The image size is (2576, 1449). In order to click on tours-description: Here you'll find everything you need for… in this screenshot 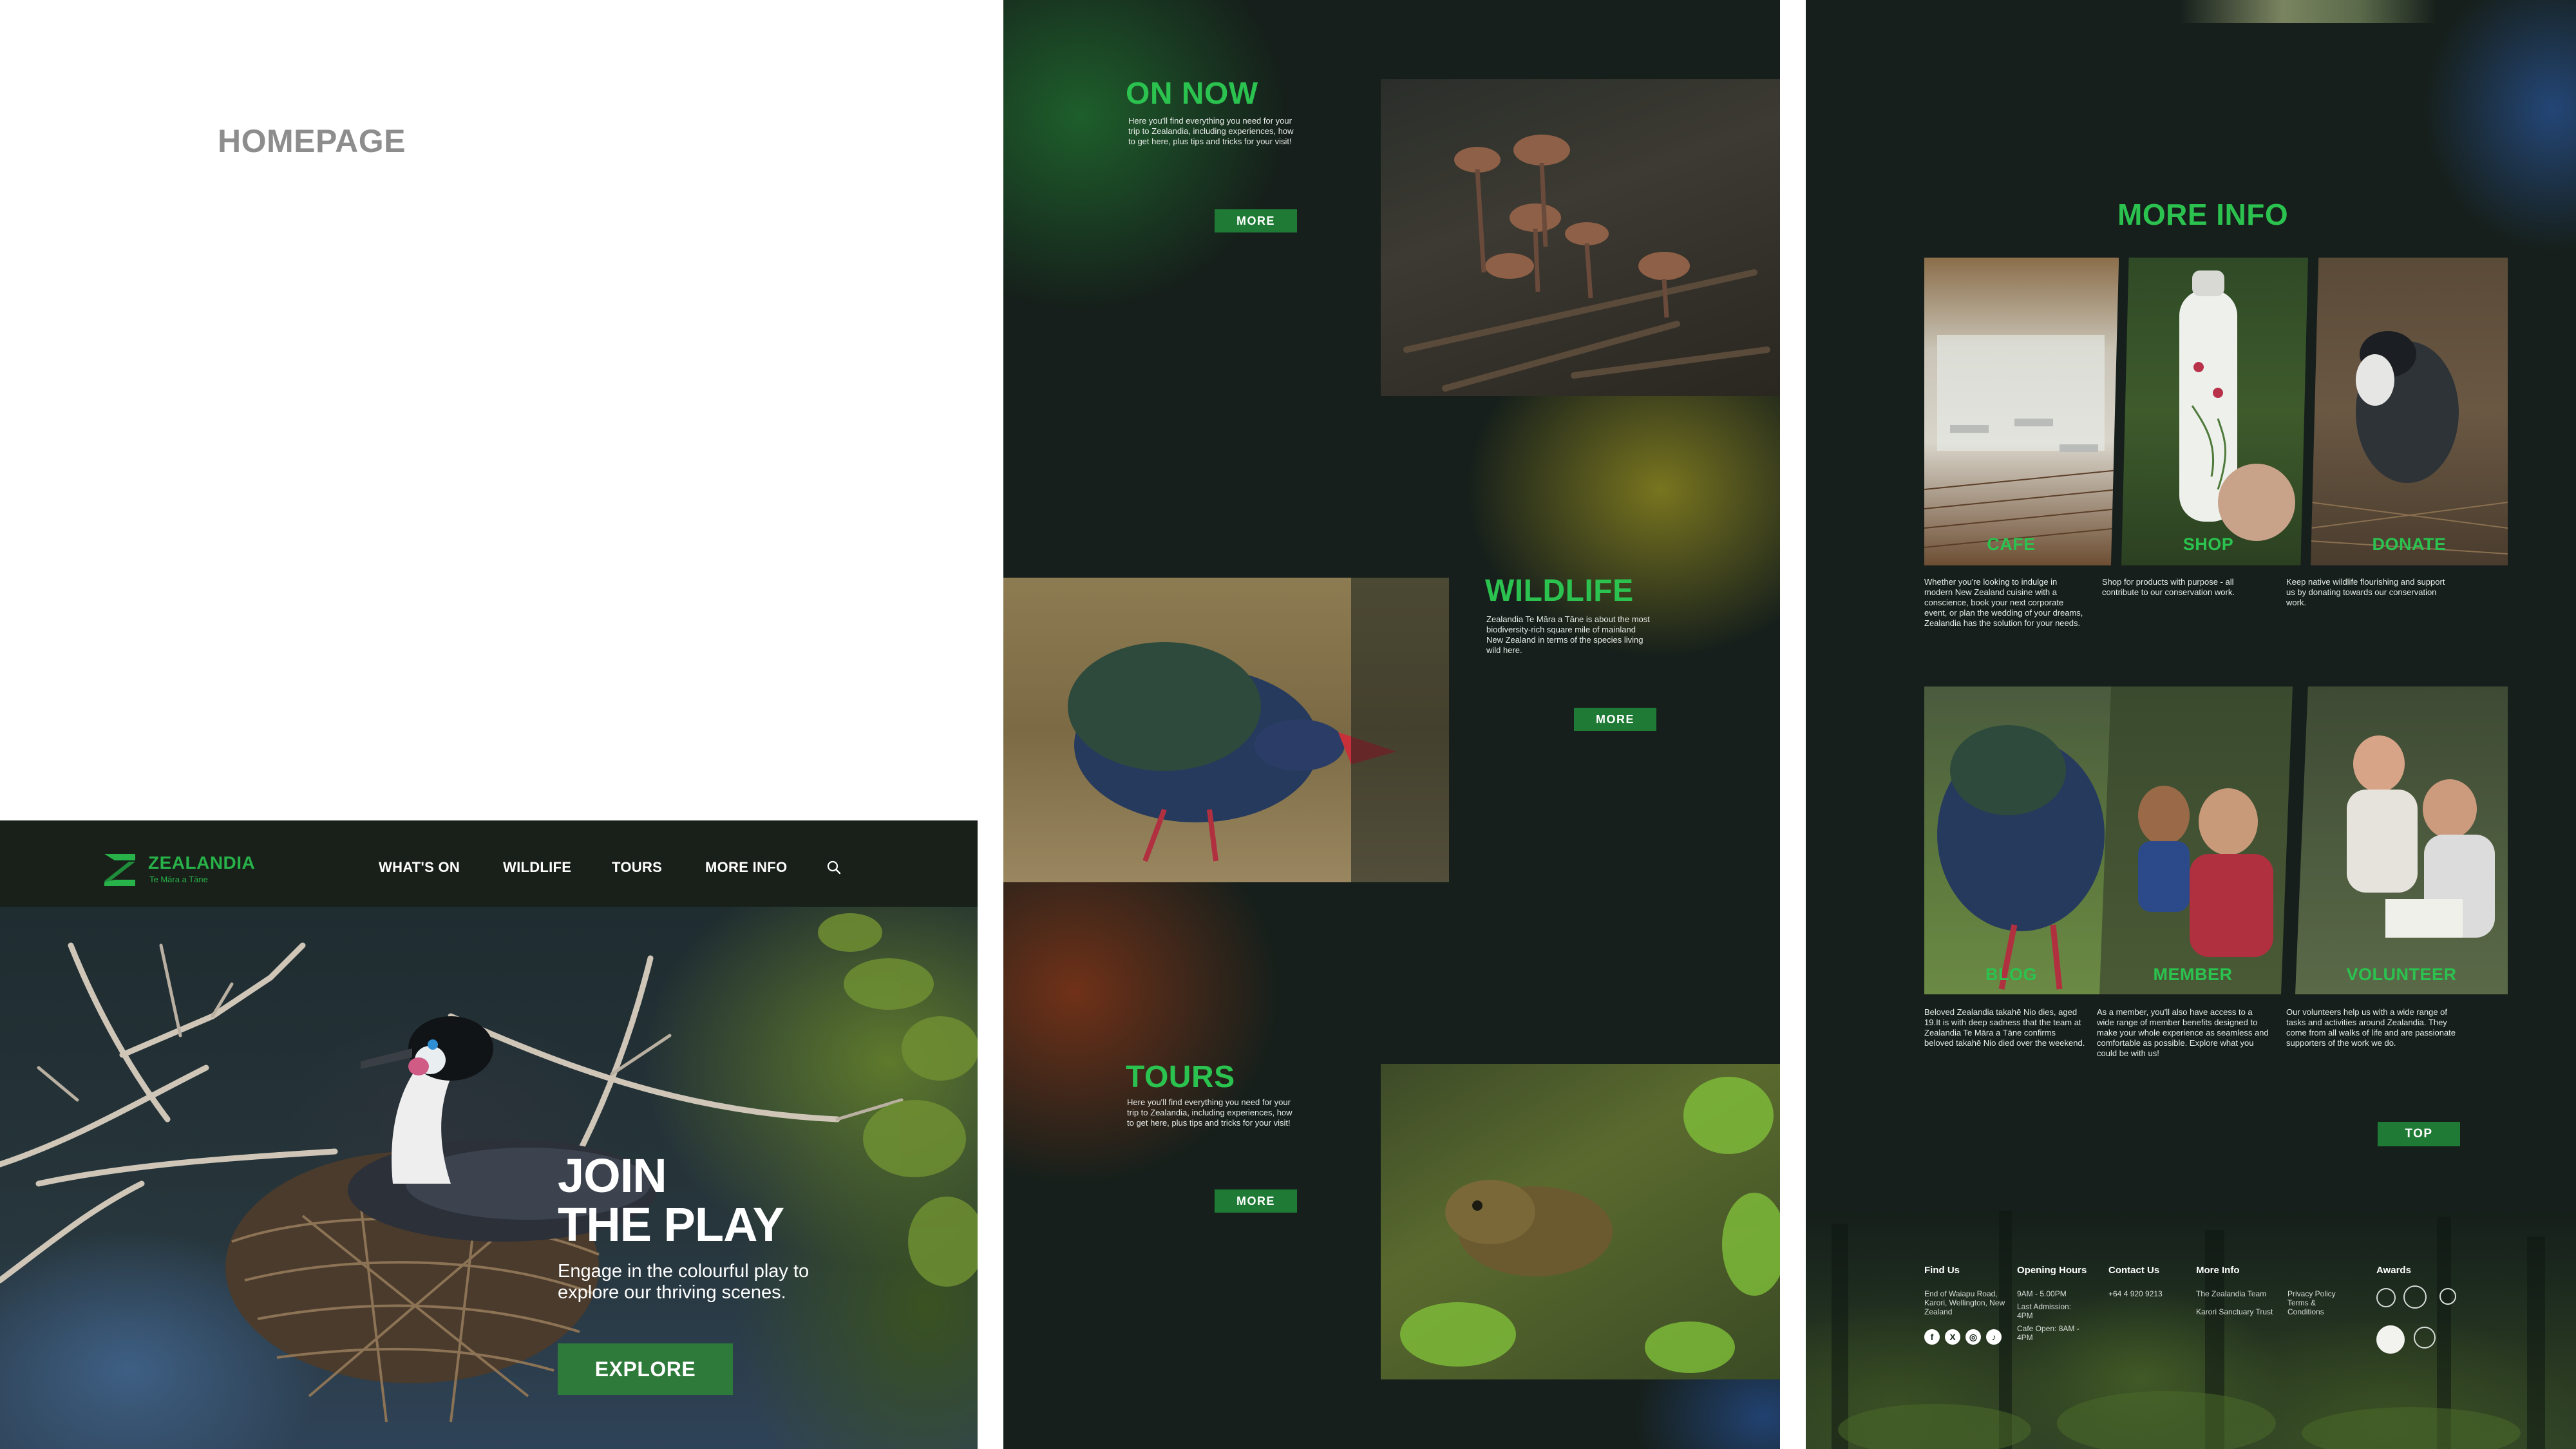, I will do `click(1210, 1112)`.